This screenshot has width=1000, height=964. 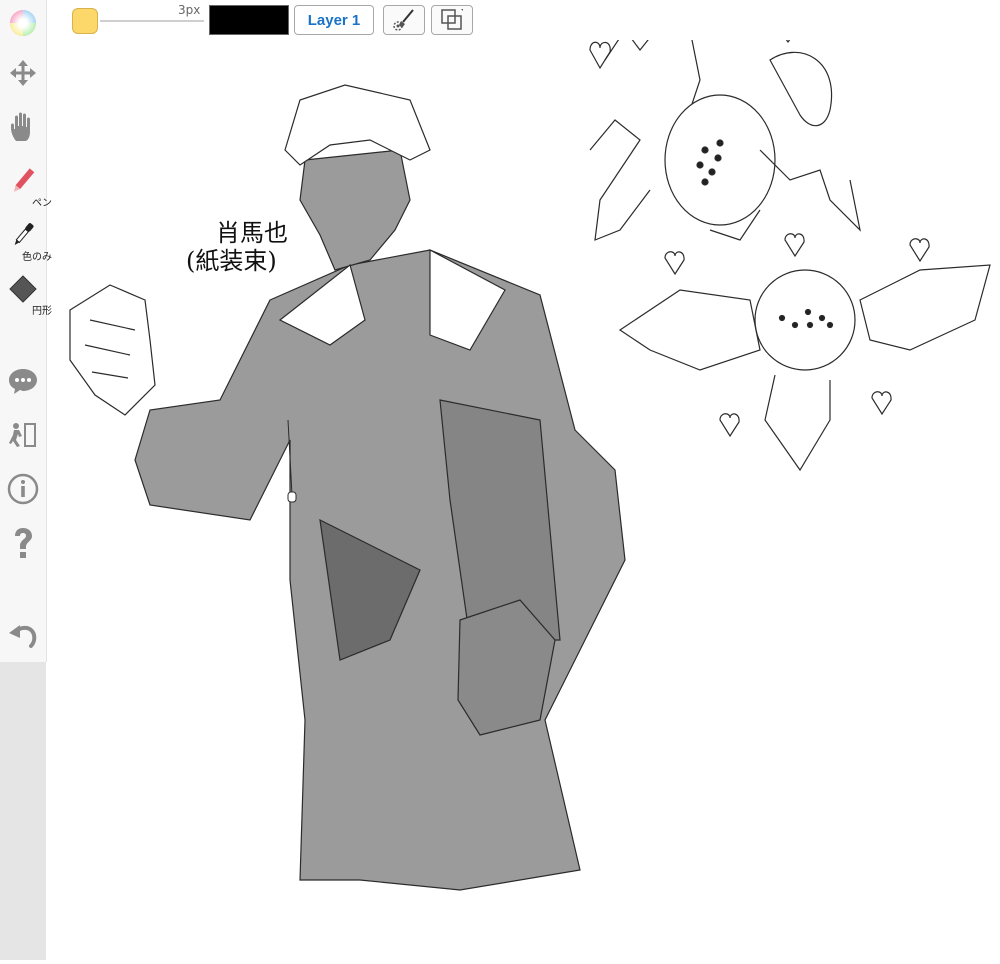 I want to click on chat-bubble-icon, so click(x=23, y=381).